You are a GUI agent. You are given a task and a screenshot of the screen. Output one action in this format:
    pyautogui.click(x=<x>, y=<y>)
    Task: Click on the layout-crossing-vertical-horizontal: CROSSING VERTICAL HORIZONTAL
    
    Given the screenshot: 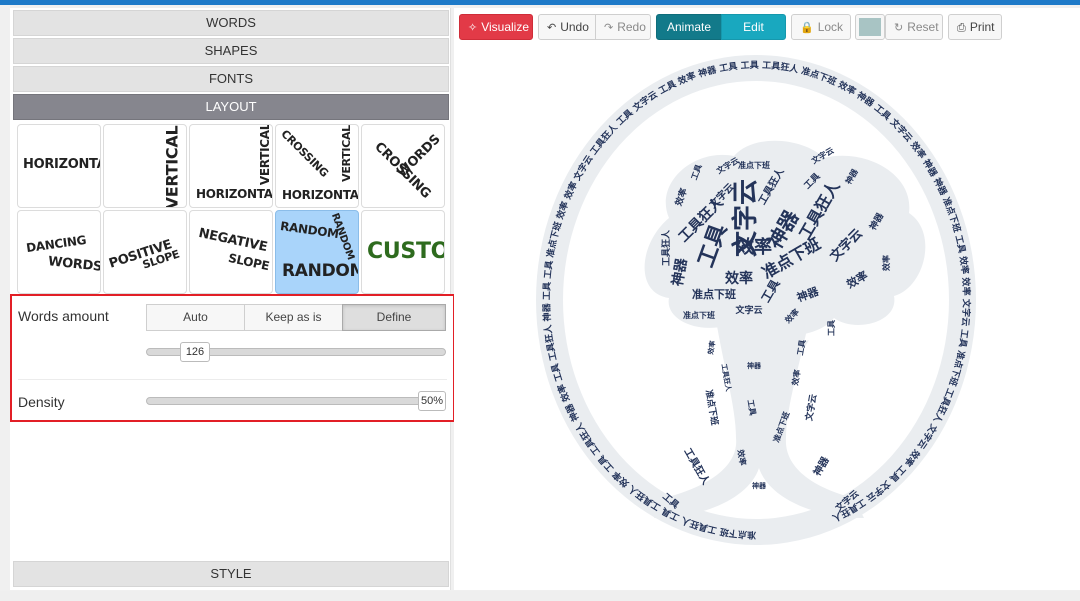 What is the action you would take?
    pyautogui.click(x=317, y=166)
    